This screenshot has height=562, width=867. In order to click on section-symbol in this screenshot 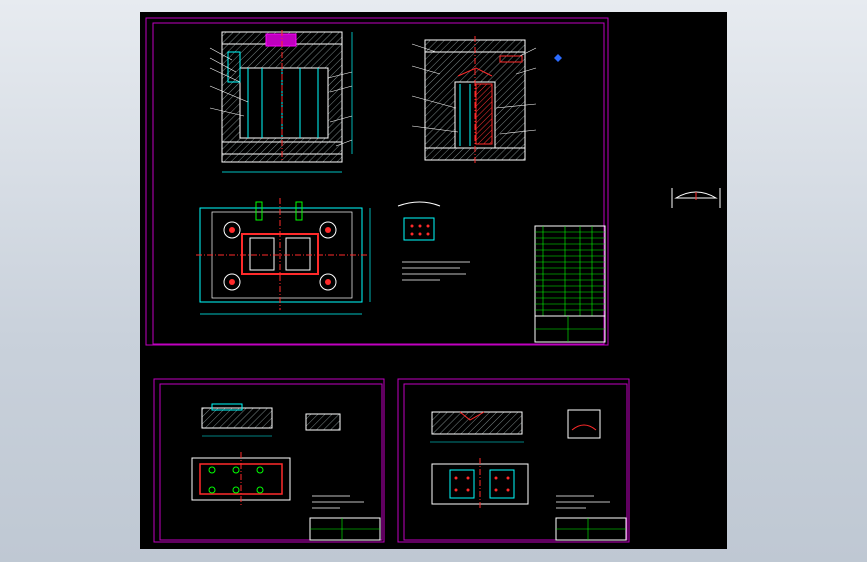, I will do `click(696, 198)`.